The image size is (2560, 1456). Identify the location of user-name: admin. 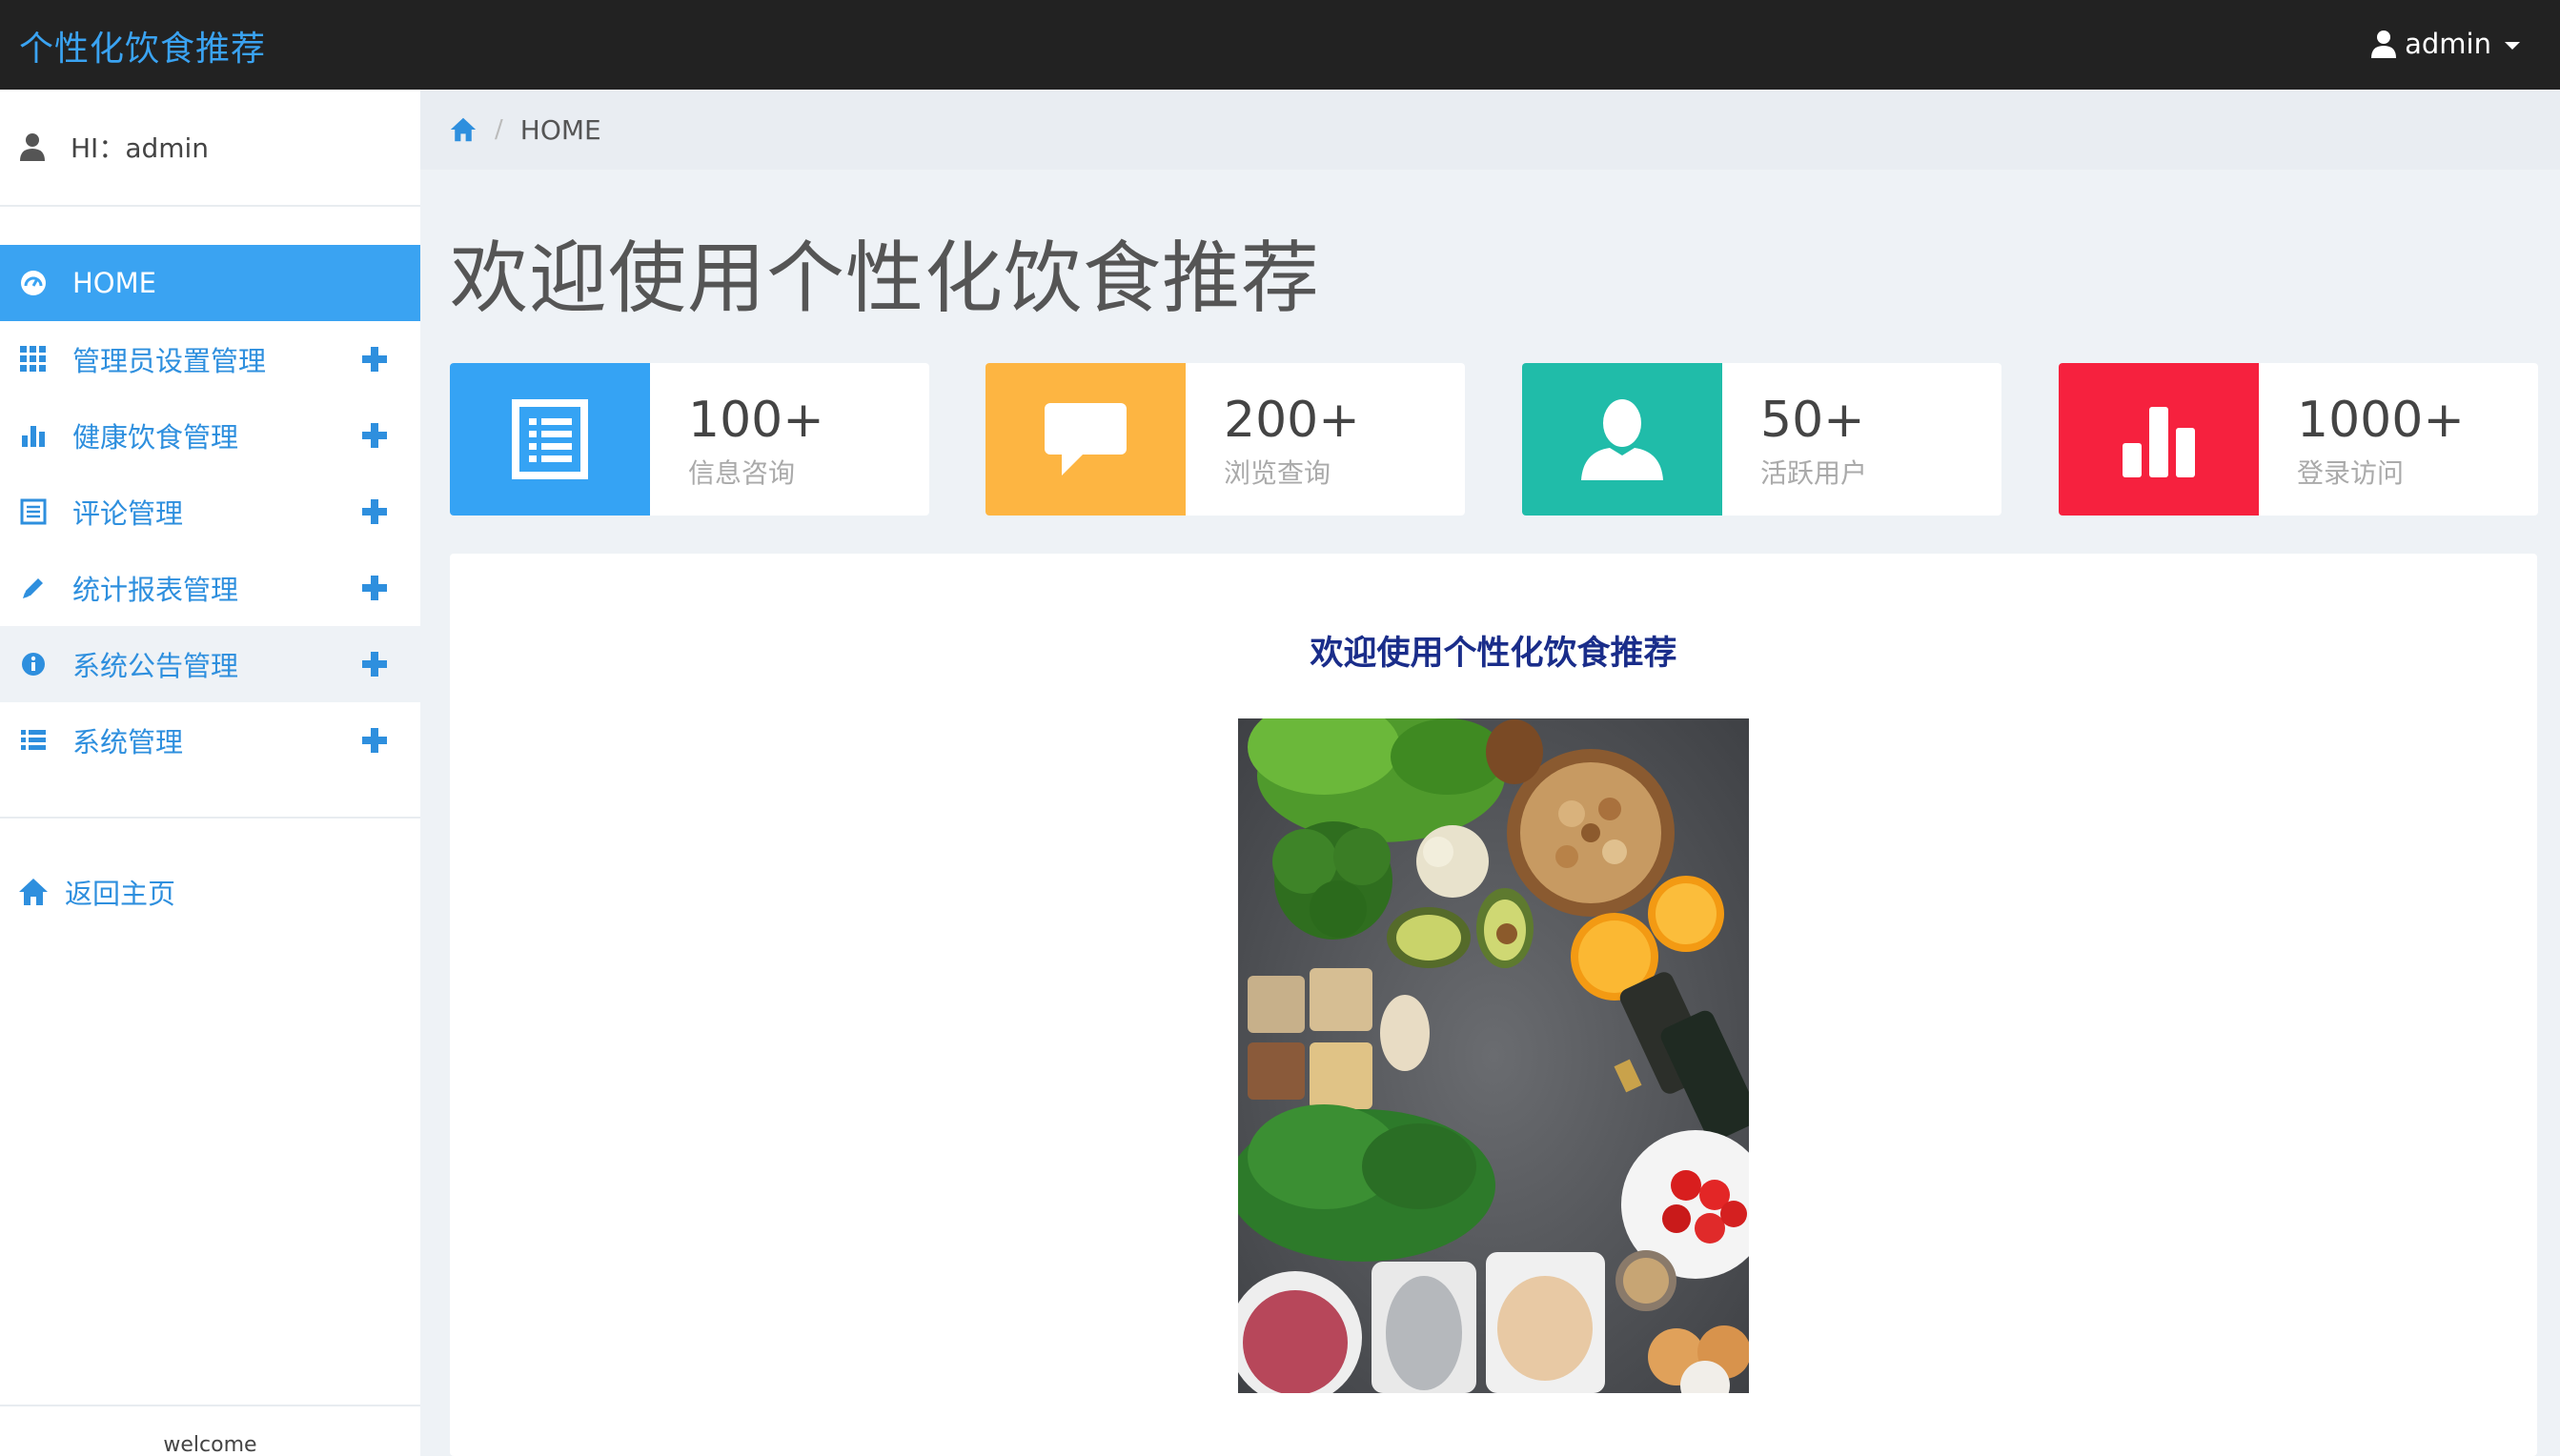
(2448, 44).